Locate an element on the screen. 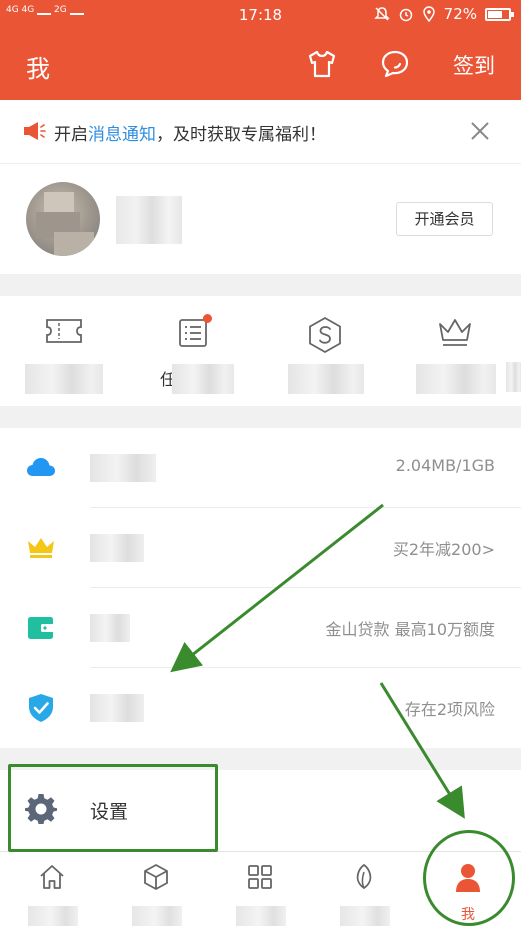  battery-percent: 72% is located at coordinates (460, 14).